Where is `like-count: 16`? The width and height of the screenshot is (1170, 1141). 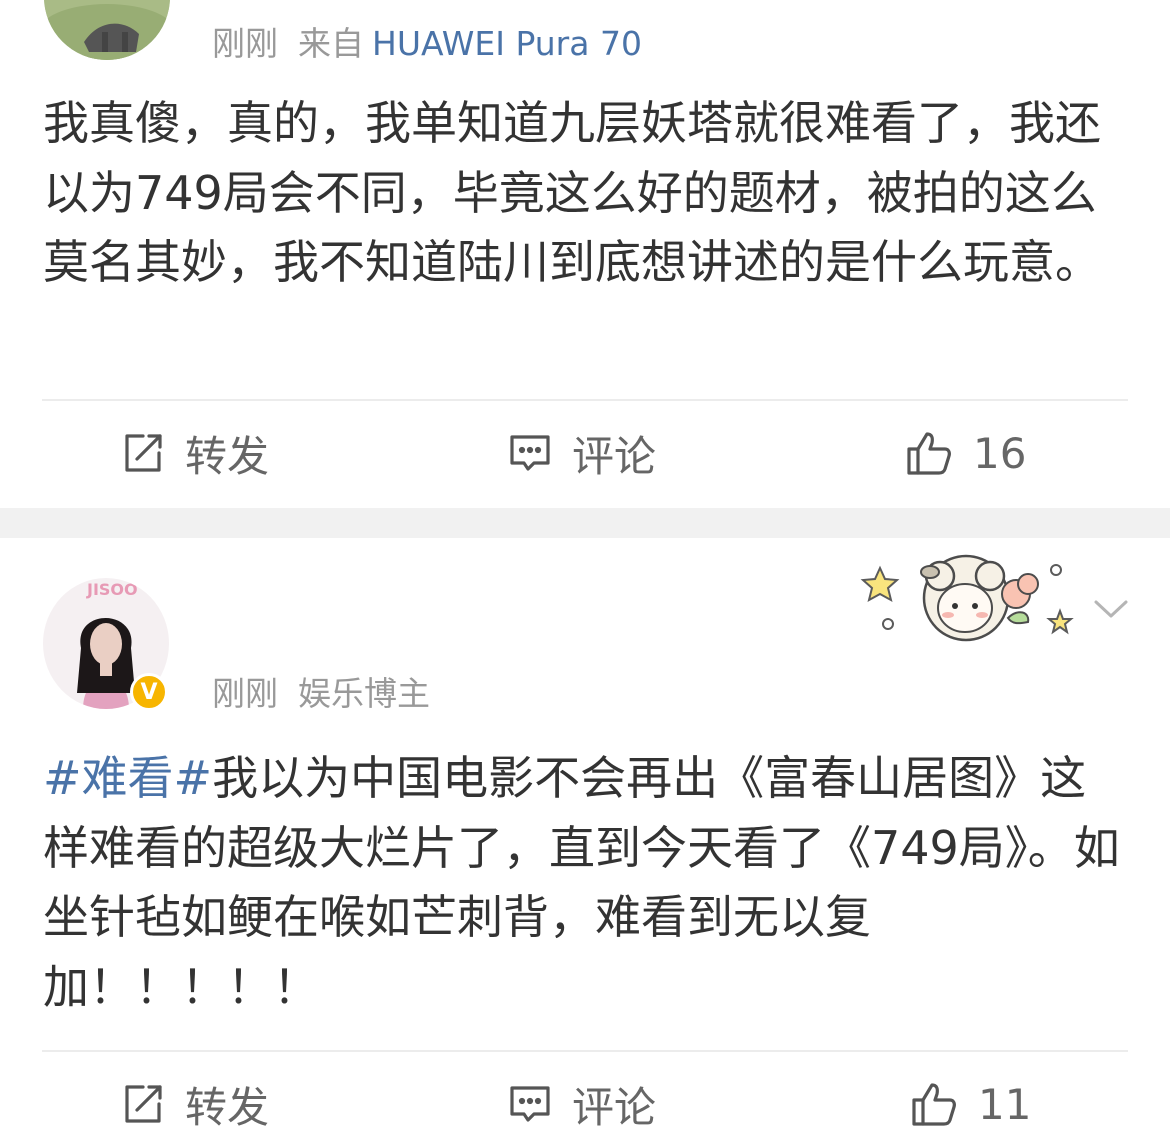
like-count: 16 is located at coordinates (1000, 453).